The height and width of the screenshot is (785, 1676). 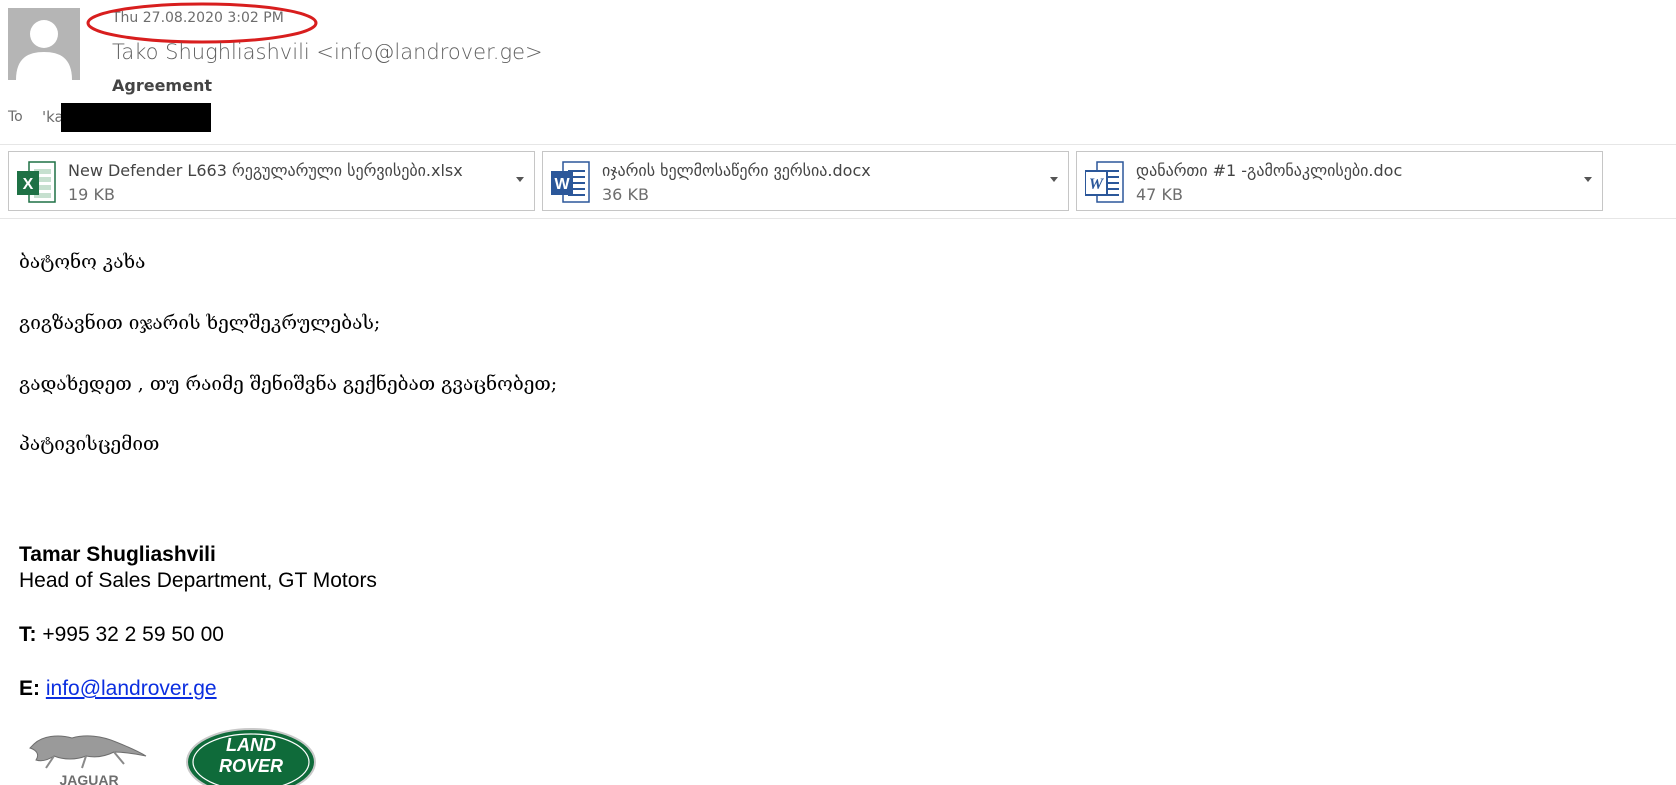 I want to click on attachment-docx: W იჯარის ხელმოსაწერი ვერსია.docx 36 KB, so click(x=805, y=181).